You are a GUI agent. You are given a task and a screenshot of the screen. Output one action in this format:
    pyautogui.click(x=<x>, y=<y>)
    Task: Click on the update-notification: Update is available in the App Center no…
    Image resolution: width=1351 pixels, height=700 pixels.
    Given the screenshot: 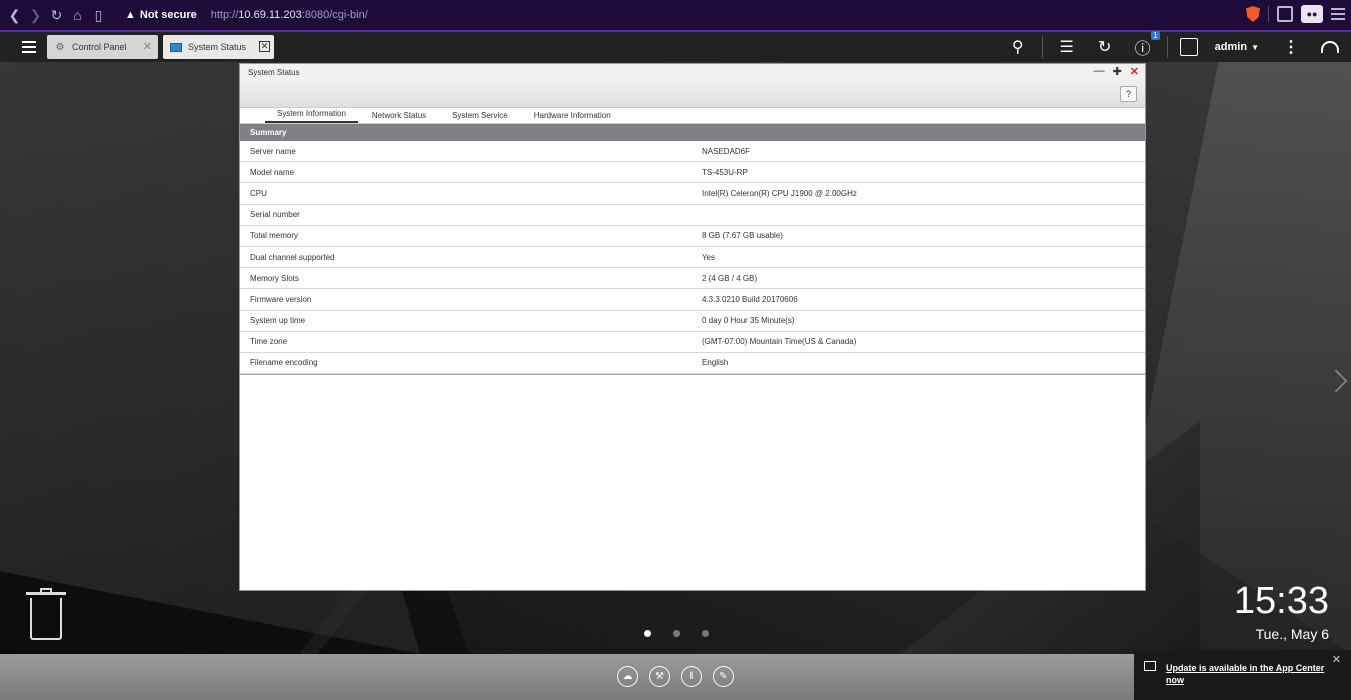 What is the action you would take?
    pyautogui.click(x=1242, y=675)
    